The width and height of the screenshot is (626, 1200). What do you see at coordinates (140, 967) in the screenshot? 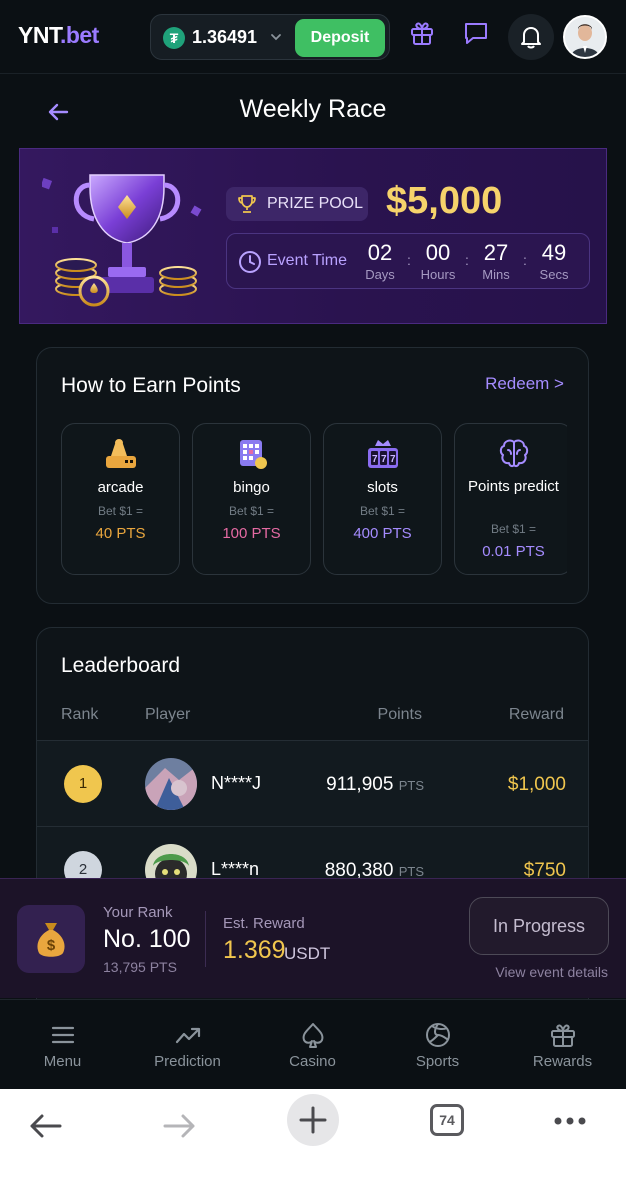
I see `your-points: 13,795 PTS` at bounding box center [140, 967].